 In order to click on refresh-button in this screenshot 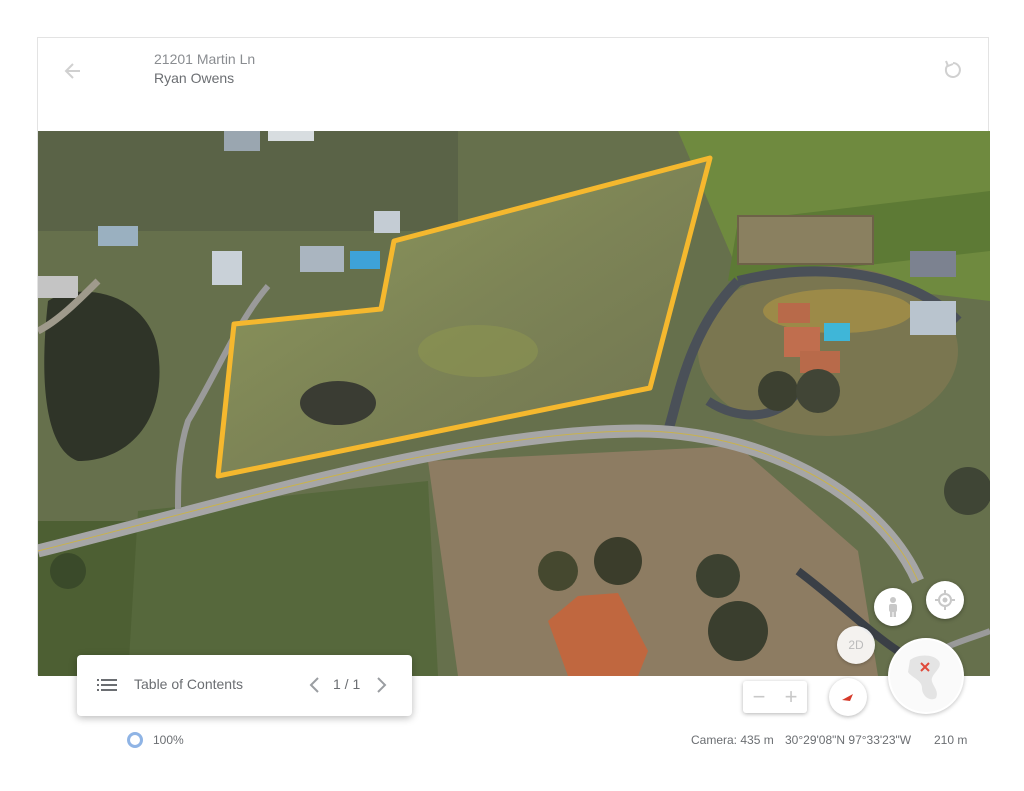, I will do `click(953, 70)`.